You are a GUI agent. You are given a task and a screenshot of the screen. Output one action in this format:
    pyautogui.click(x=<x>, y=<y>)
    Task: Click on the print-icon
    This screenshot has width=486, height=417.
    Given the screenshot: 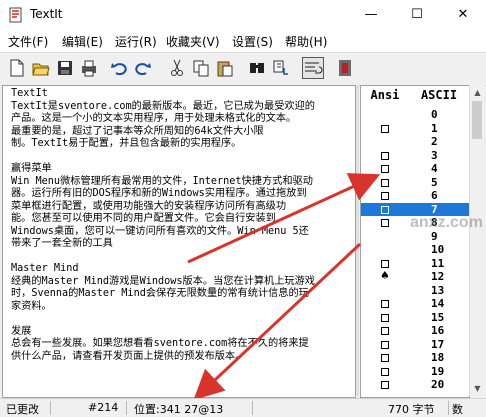 What is the action you would take?
    pyautogui.click(x=89, y=68)
    